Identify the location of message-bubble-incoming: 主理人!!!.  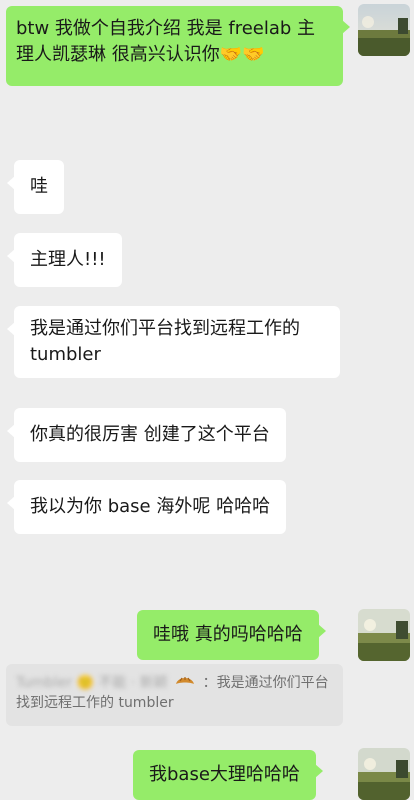
(64, 260).